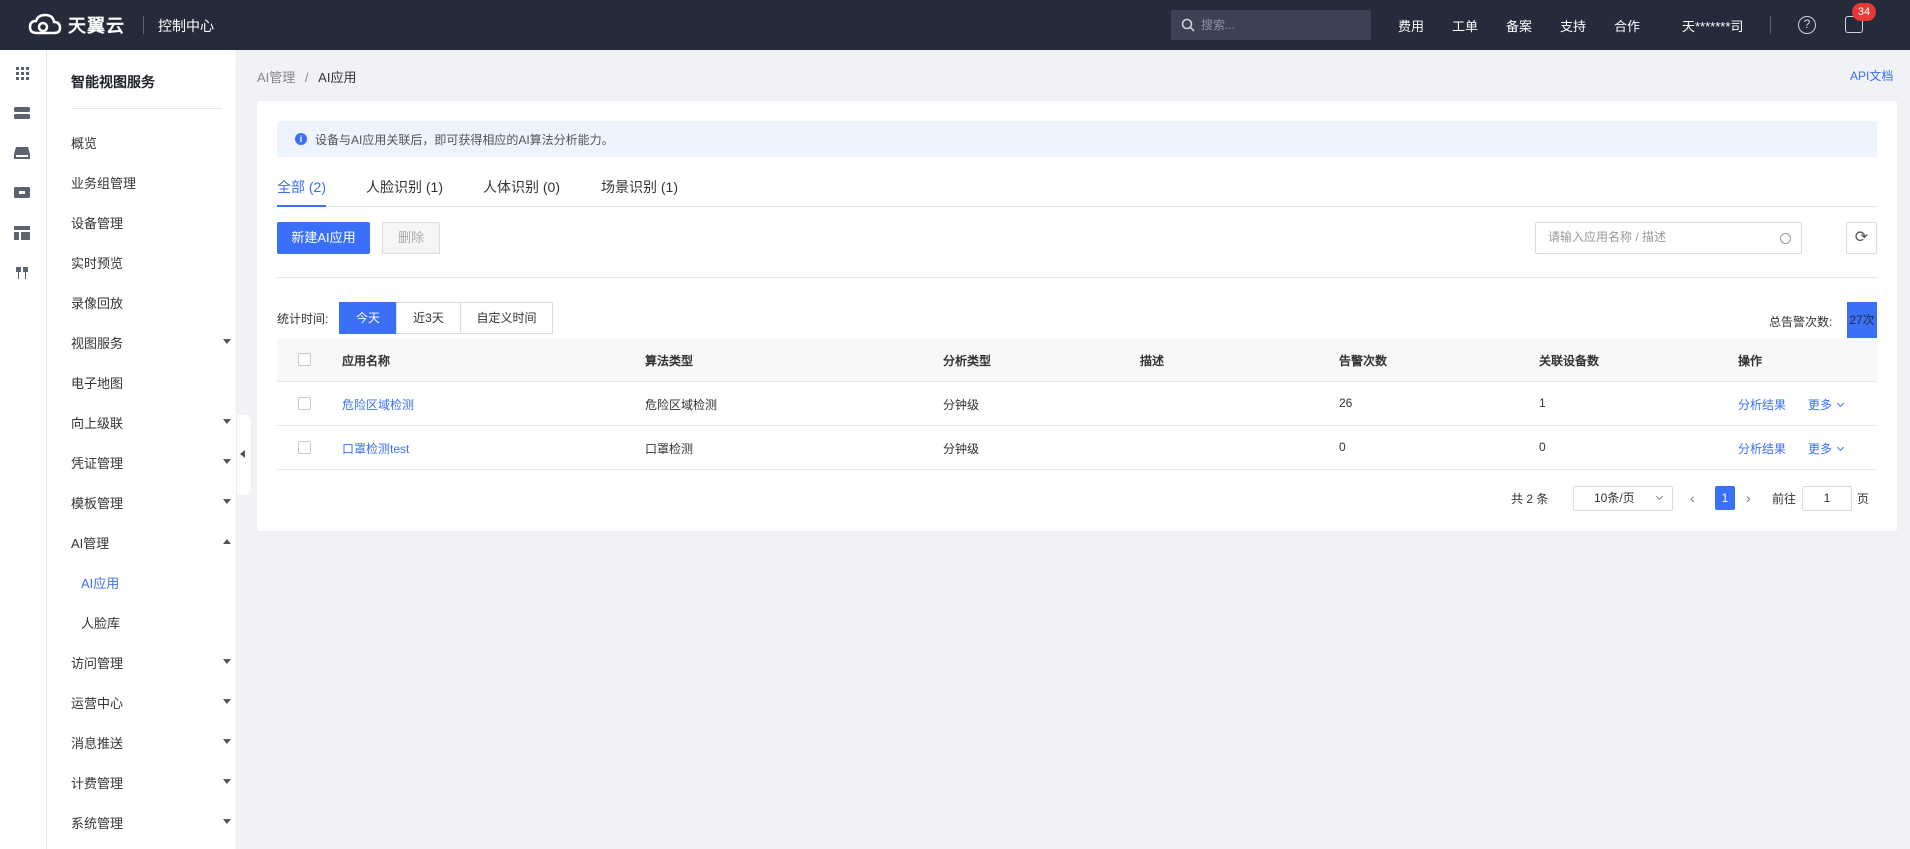 The image size is (1910, 849). Describe the element at coordinates (276, 77) in the screenshot. I see `breadcrumb-parent: AI管理` at that location.